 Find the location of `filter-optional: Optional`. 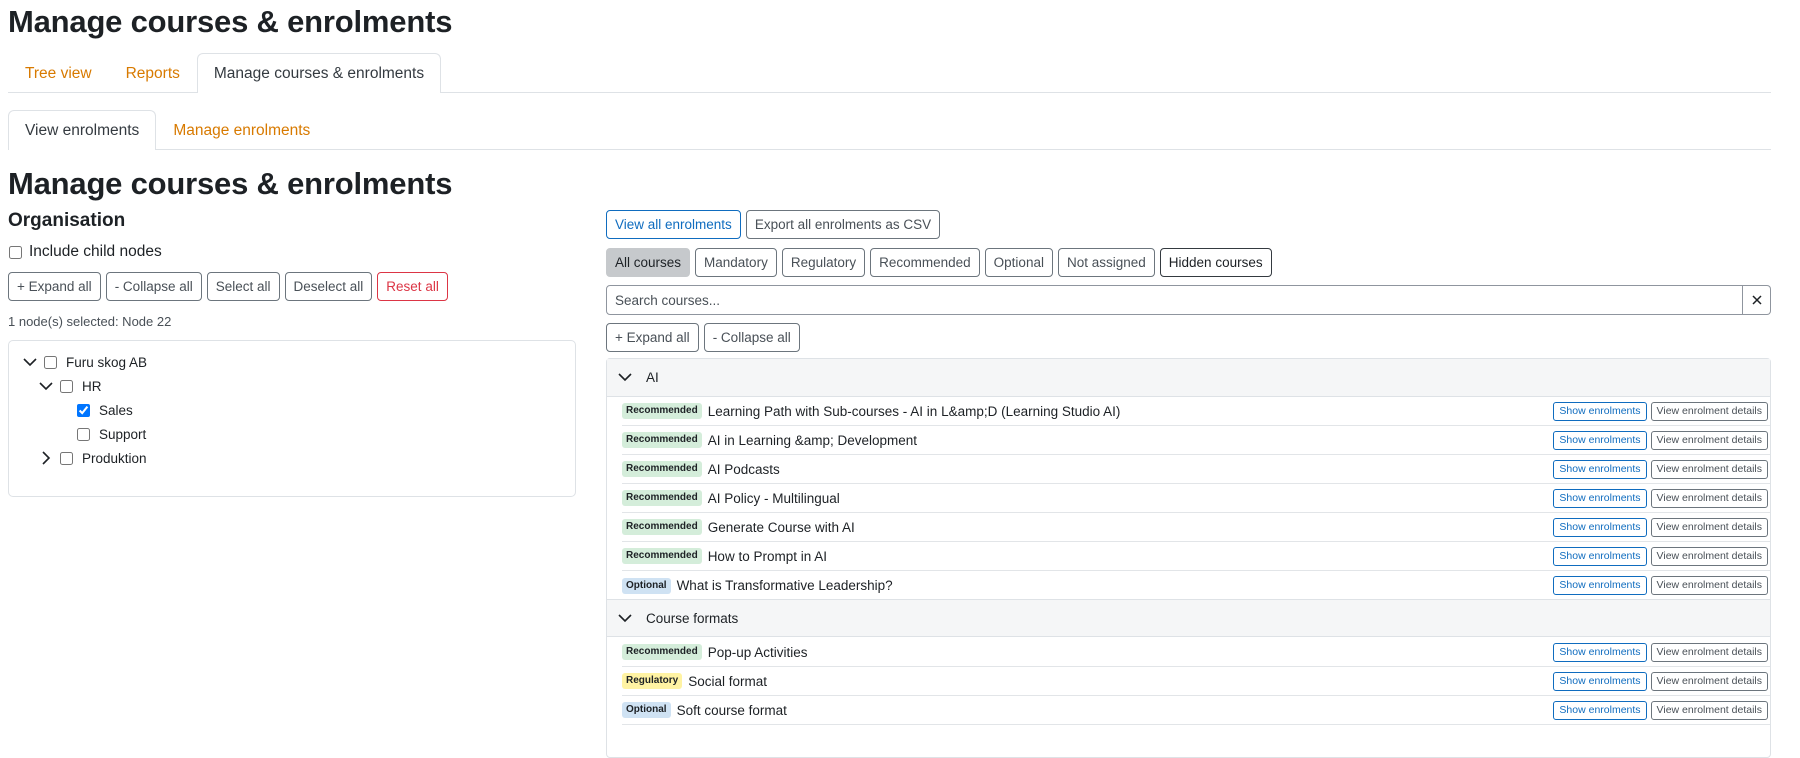

filter-optional: Optional is located at coordinates (1018, 262).